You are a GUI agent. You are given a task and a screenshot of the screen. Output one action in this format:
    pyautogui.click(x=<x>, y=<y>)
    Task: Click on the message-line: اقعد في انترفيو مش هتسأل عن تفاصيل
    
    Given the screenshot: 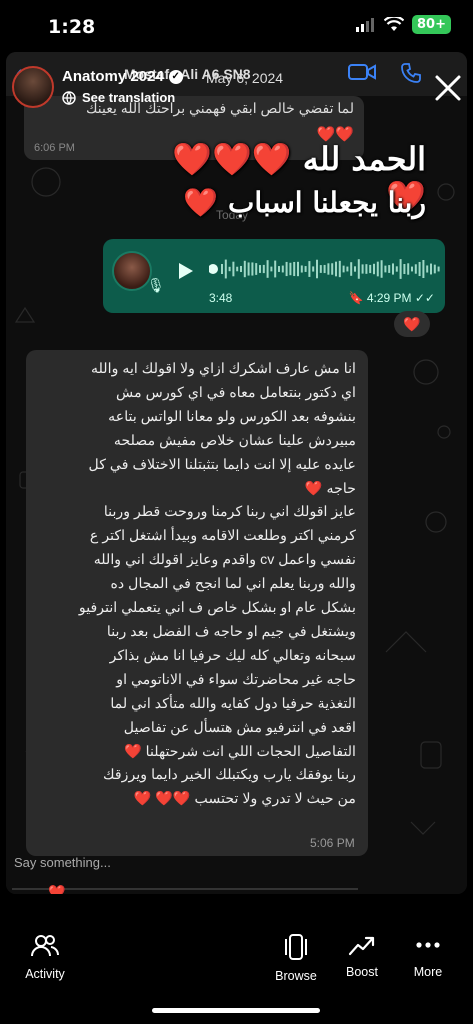 What is the action you would take?
    pyautogui.click(x=239, y=727)
    